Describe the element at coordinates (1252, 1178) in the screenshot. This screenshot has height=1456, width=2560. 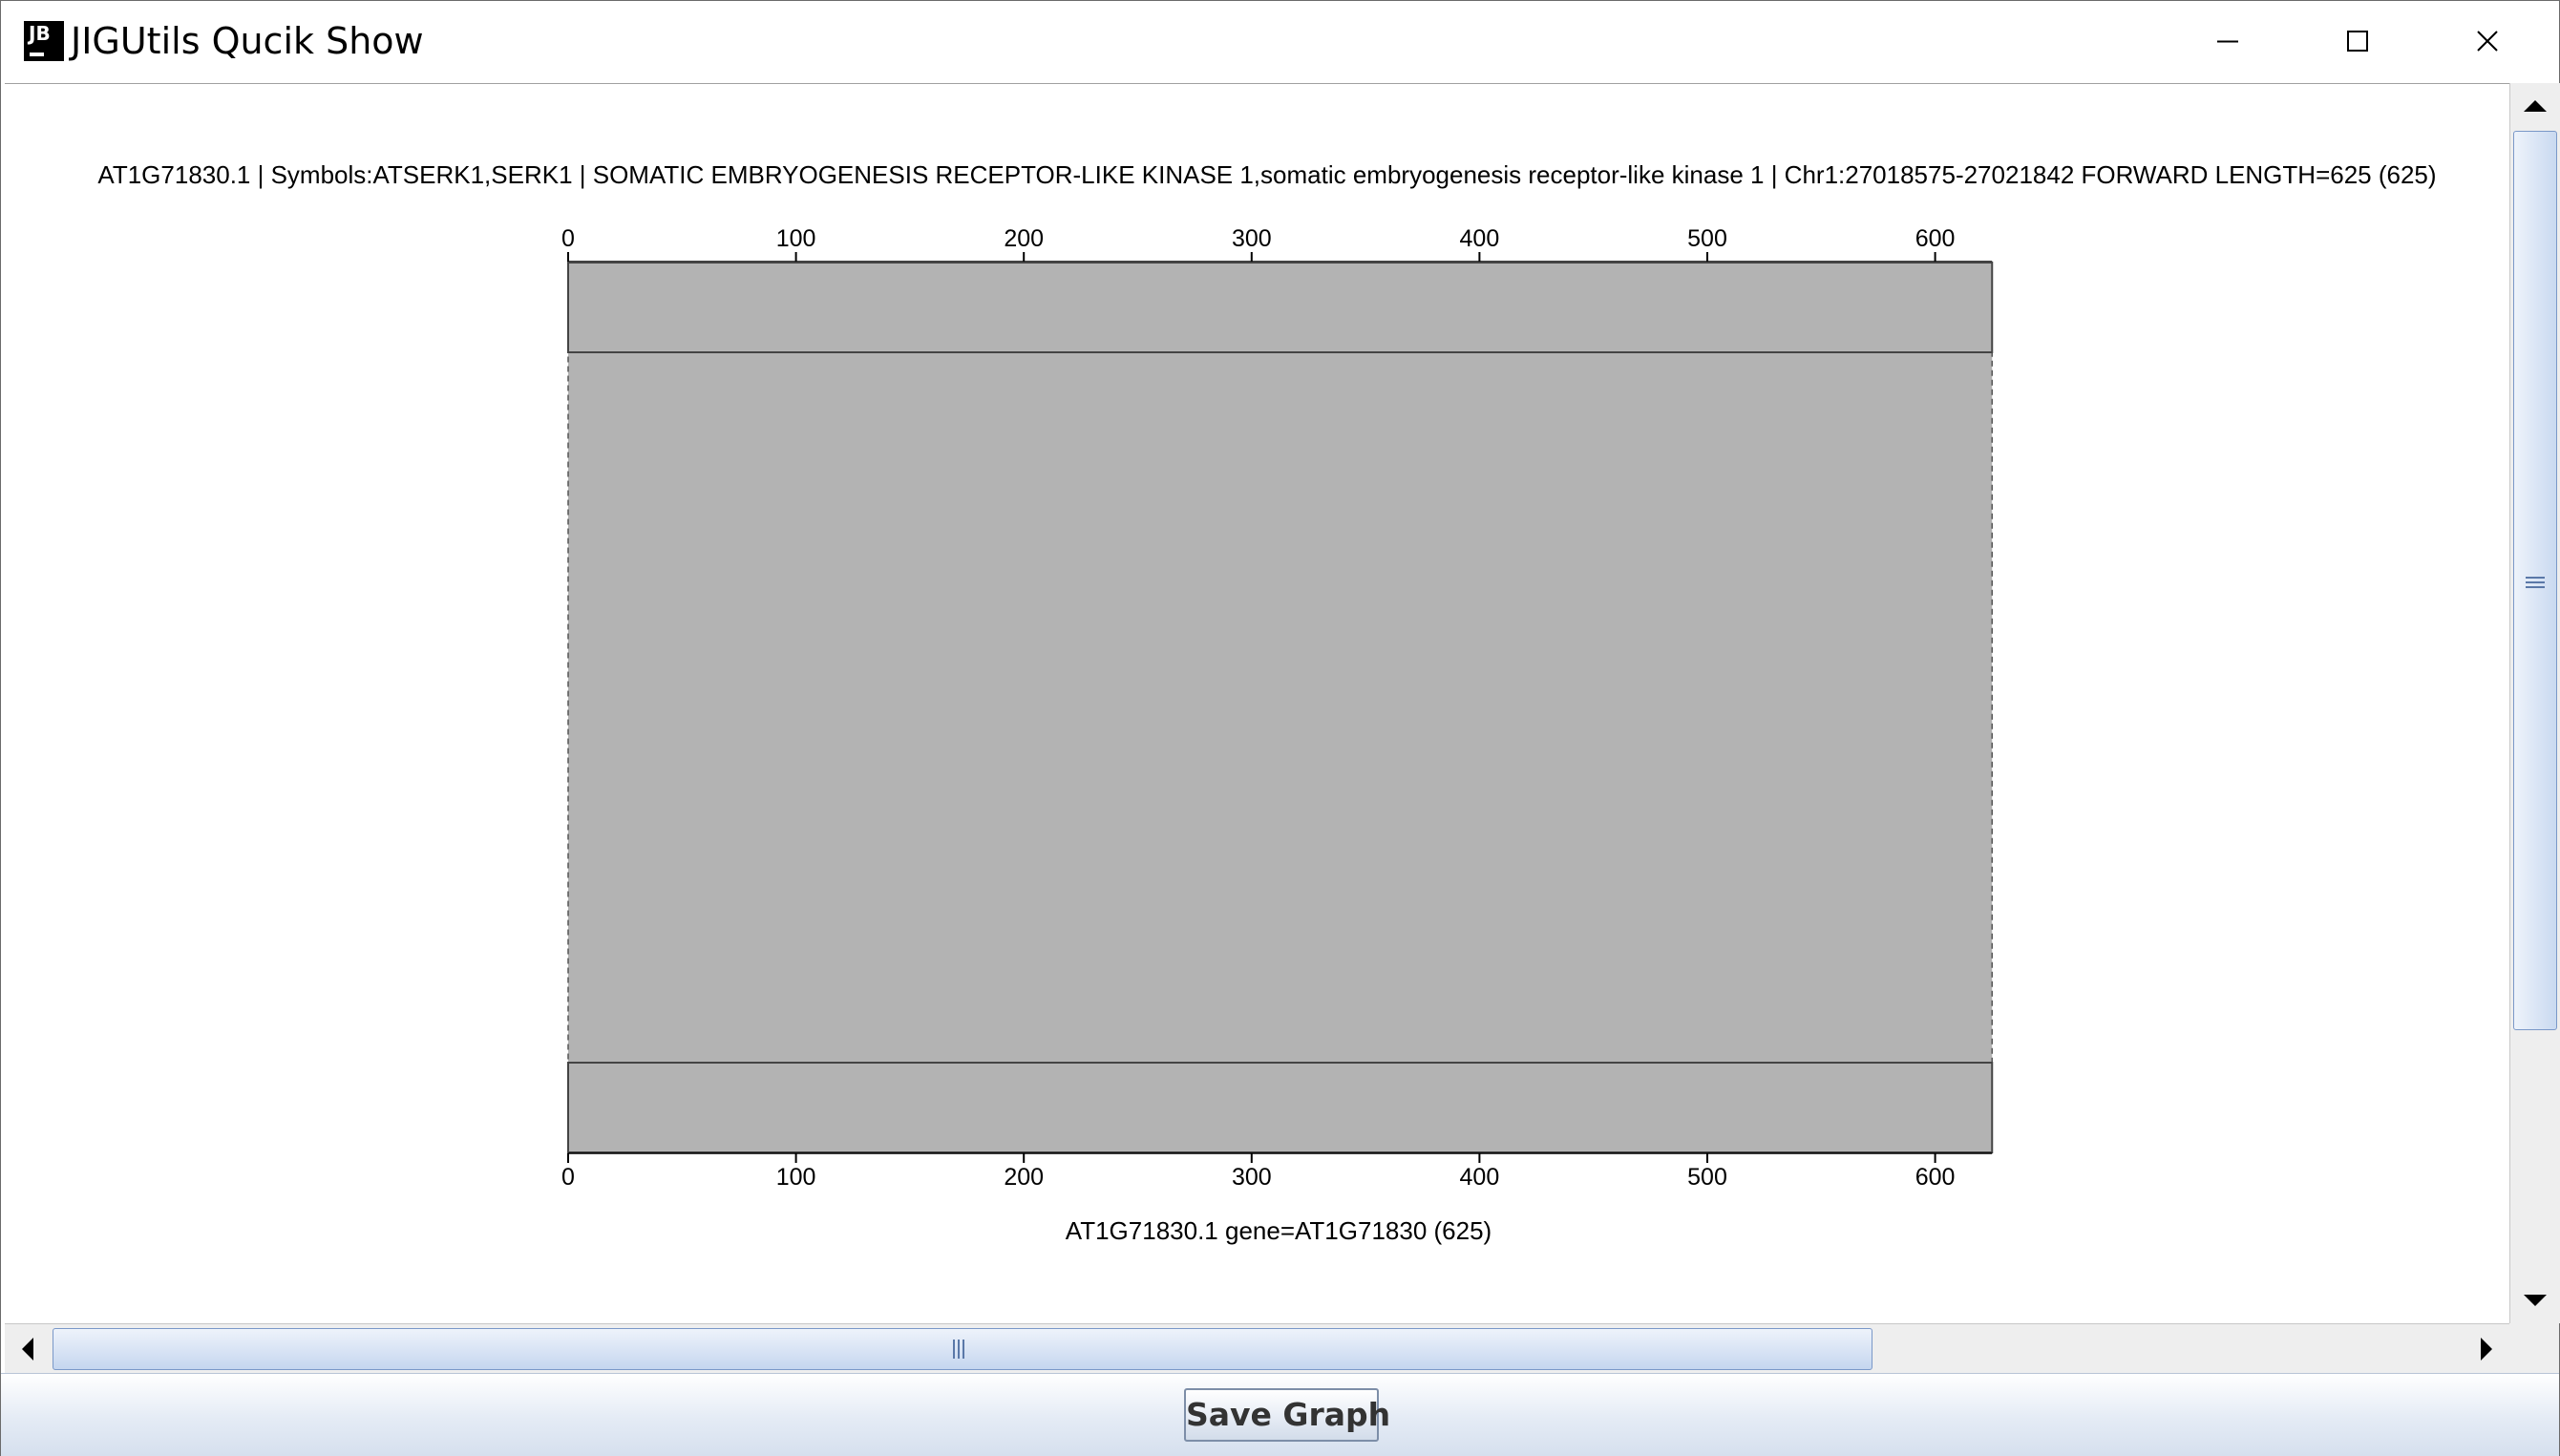
I see `bottom-axis-tick-label: 300` at that location.